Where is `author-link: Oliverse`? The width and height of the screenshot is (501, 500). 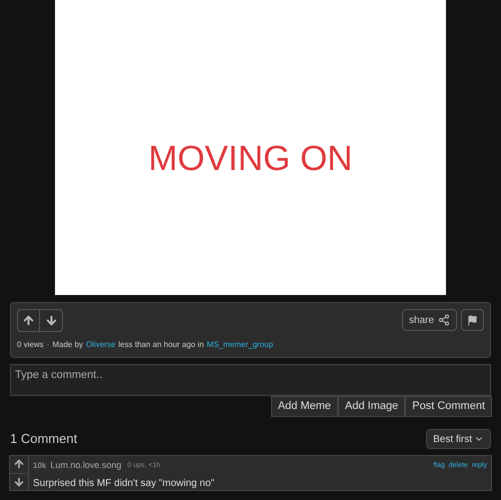 author-link: Oliverse is located at coordinates (101, 345).